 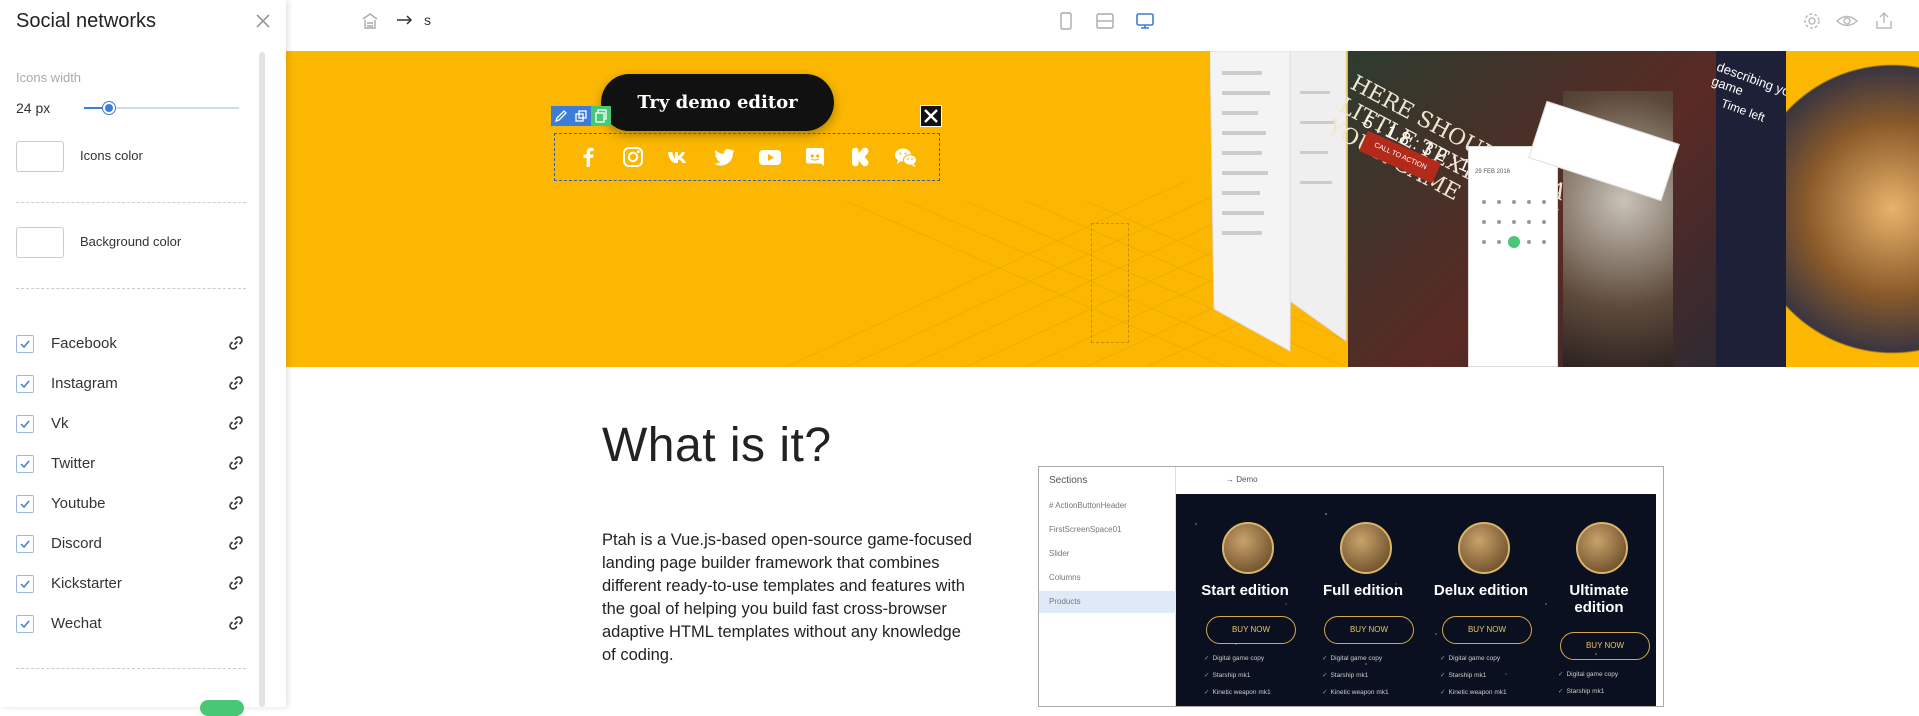 What do you see at coordinates (717, 102) in the screenshot?
I see `try-demo-editor-button: Try demo editor` at bounding box center [717, 102].